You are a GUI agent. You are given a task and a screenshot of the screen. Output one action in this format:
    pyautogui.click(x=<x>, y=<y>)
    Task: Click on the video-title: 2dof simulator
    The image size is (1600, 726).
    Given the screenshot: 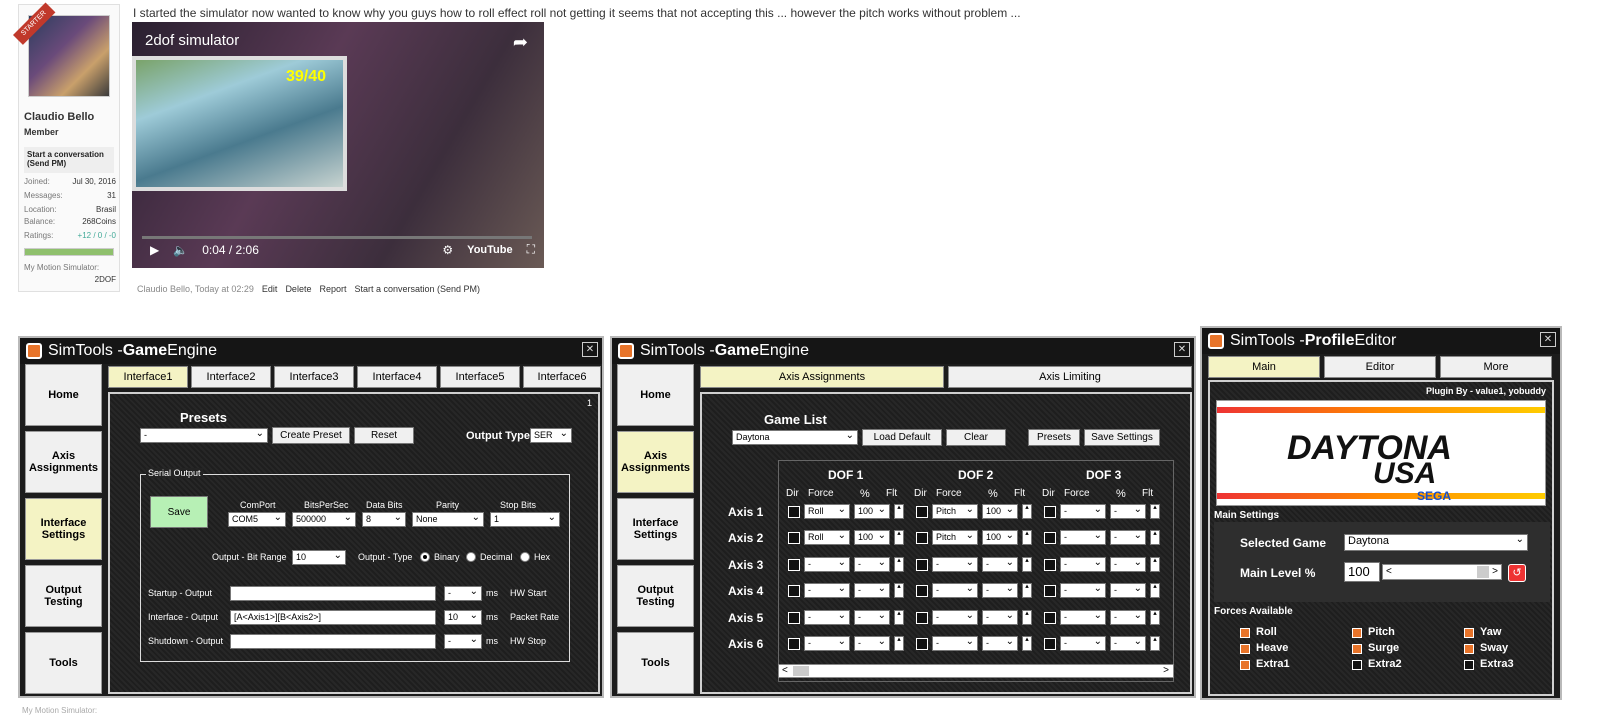 What is the action you would take?
    pyautogui.click(x=192, y=40)
    